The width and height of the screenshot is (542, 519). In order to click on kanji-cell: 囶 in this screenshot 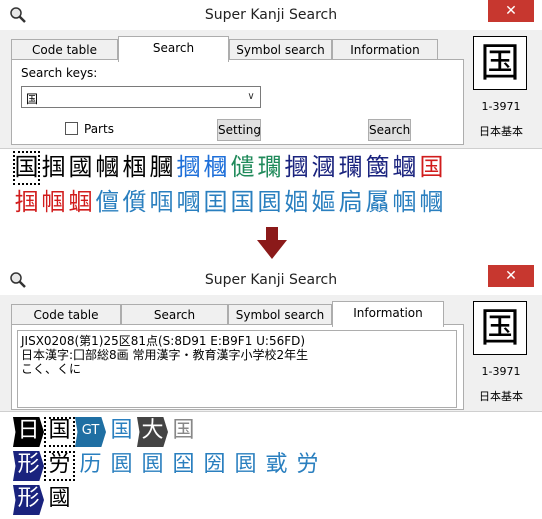, I will do `click(183, 466)`.